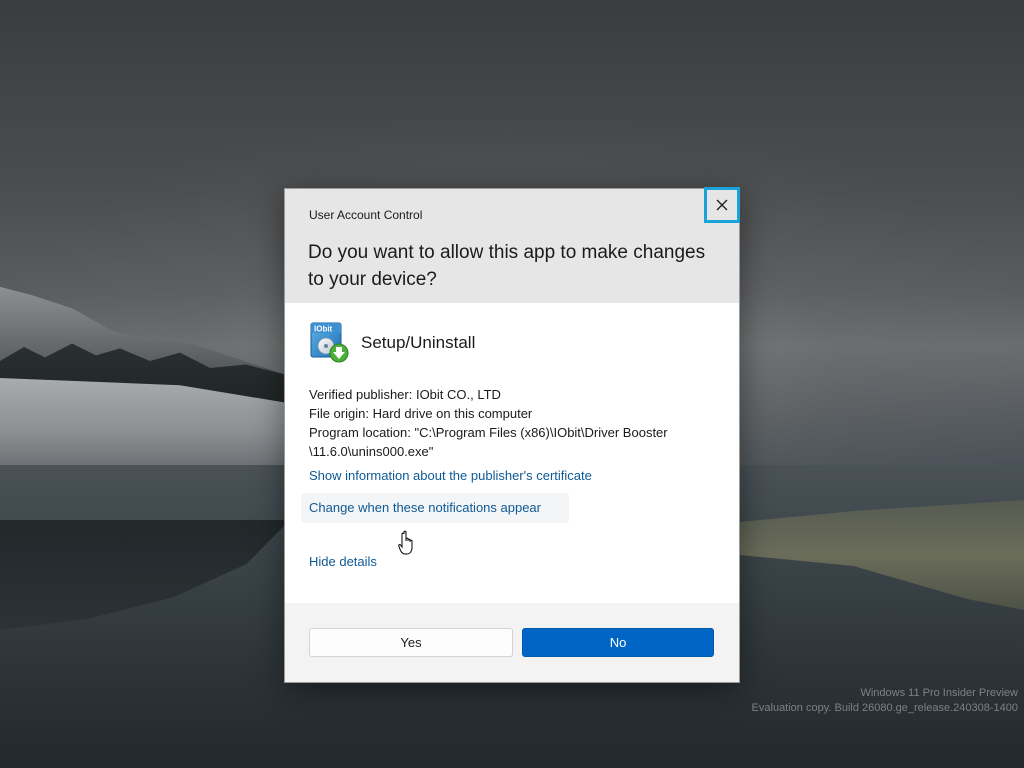  Describe the element at coordinates (329, 343) in the screenshot. I see `installer-icon: IObit` at that location.